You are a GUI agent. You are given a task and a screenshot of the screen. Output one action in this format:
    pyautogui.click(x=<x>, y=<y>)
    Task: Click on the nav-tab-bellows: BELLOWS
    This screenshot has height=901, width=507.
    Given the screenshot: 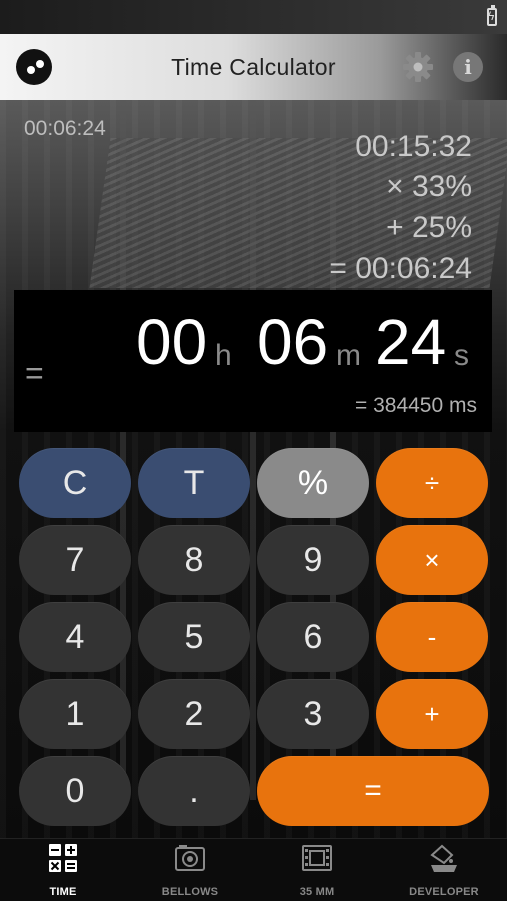 What is the action you would take?
    pyautogui.click(x=190, y=870)
    